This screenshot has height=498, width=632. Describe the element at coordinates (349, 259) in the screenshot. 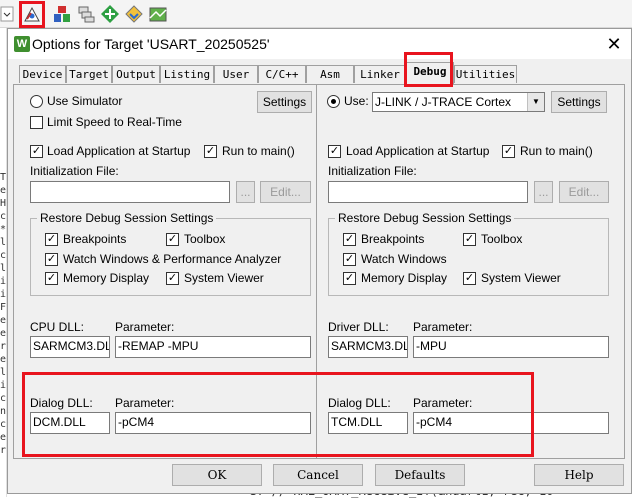

I see `right-watch-checkbox: ✓` at that location.